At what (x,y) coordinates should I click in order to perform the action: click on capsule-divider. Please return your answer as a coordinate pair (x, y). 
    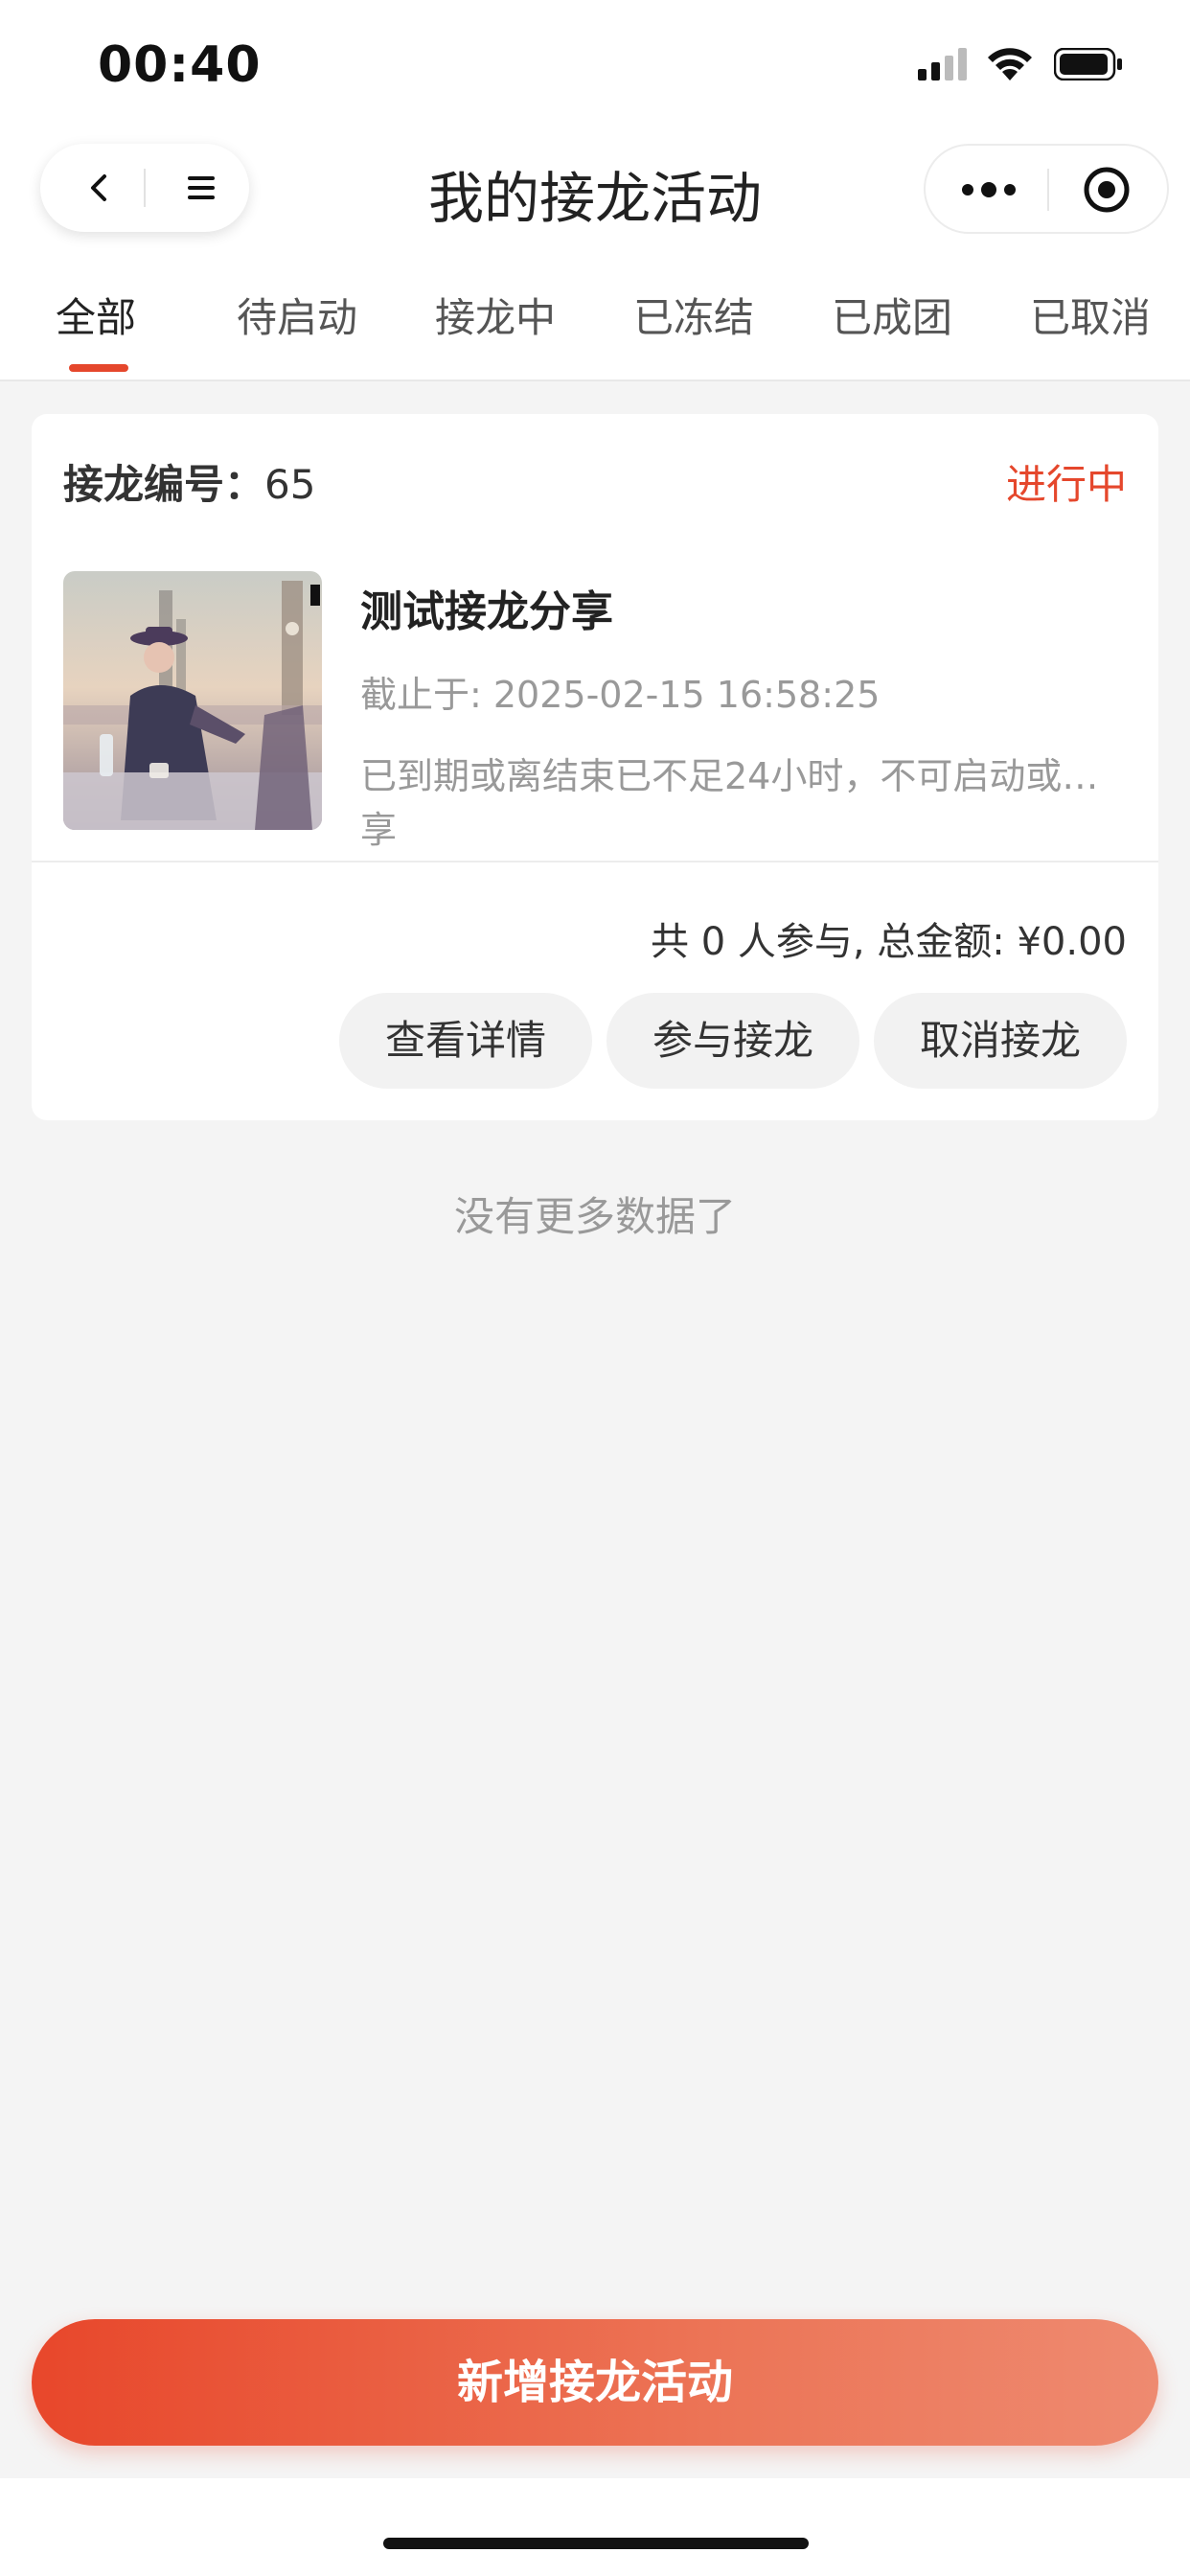
    Looking at the image, I should click on (1048, 190).